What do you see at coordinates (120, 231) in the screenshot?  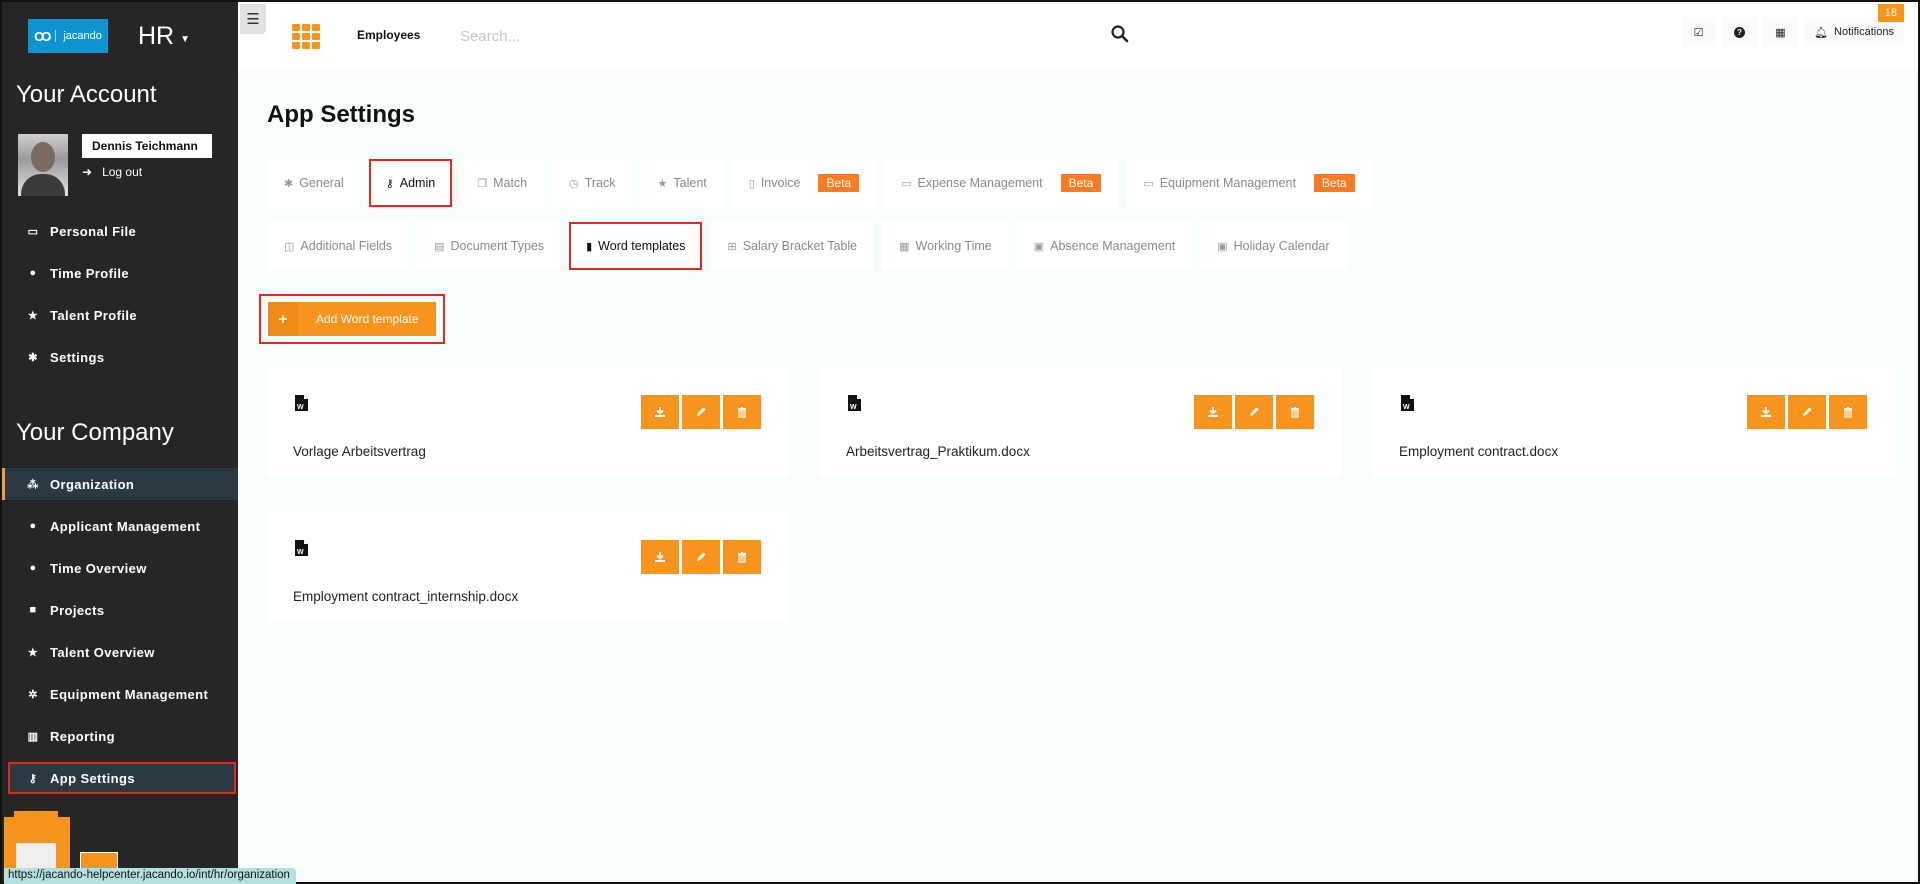 I see `sidebar-item-personal-file: ▭ Personal File` at bounding box center [120, 231].